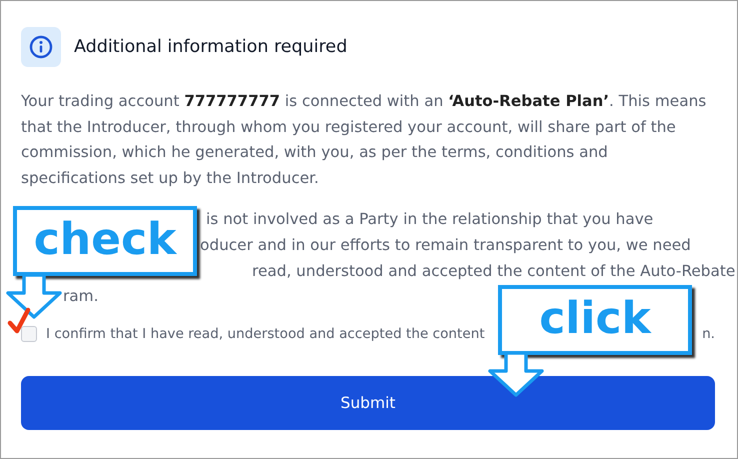 This screenshot has height=459, width=738. What do you see at coordinates (105, 241) in the screenshot?
I see `callout-label: check` at bounding box center [105, 241].